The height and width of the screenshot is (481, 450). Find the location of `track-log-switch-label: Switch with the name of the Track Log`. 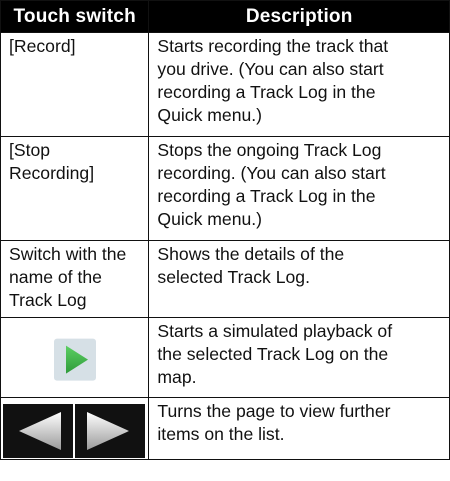

track-log-switch-label: Switch with the name of the Track Log is located at coordinates (68, 277).